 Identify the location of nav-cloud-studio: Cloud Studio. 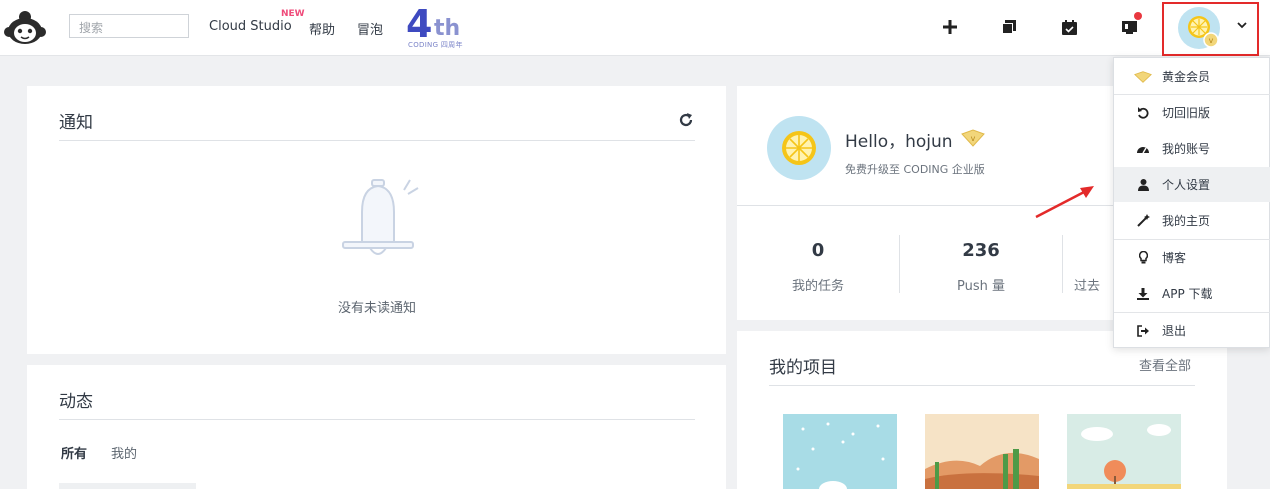
(250, 26).